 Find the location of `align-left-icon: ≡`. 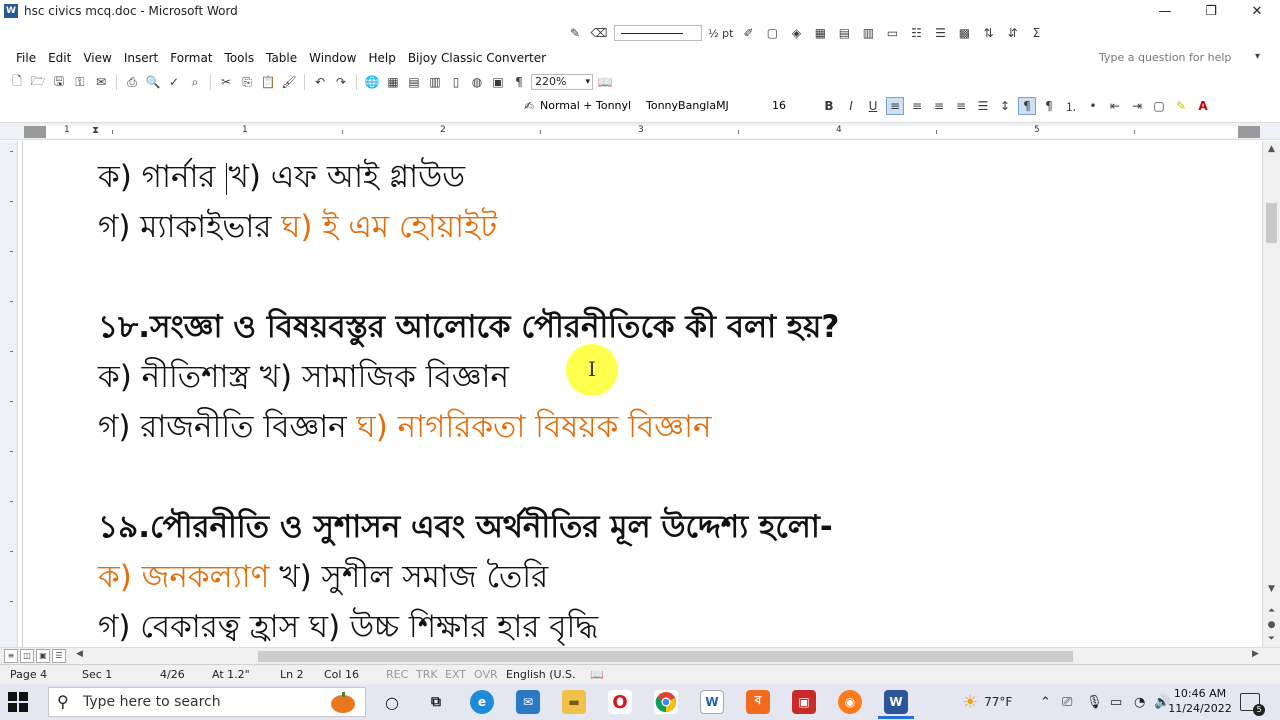

align-left-icon: ≡ is located at coordinates (895, 106).